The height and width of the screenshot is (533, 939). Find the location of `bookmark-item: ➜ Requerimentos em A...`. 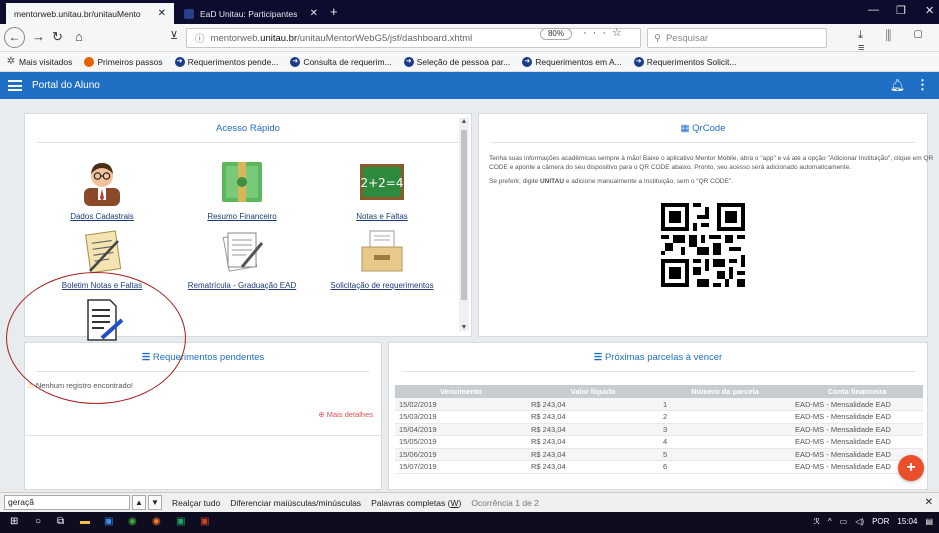

bookmark-item: ➜ Requerimentos em A... is located at coordinates (572, 61).